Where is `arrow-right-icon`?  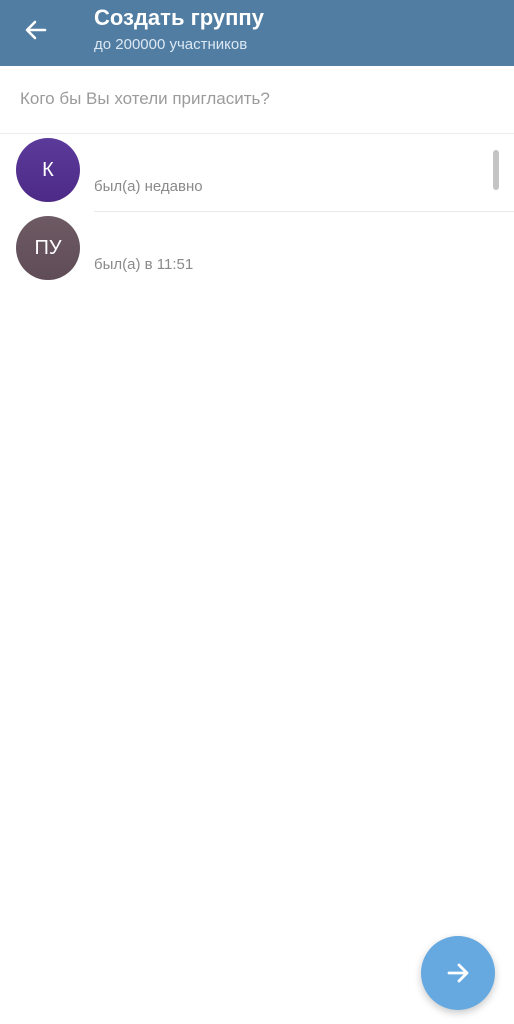 arrow-right-icon is located at coordinates (458, 973).